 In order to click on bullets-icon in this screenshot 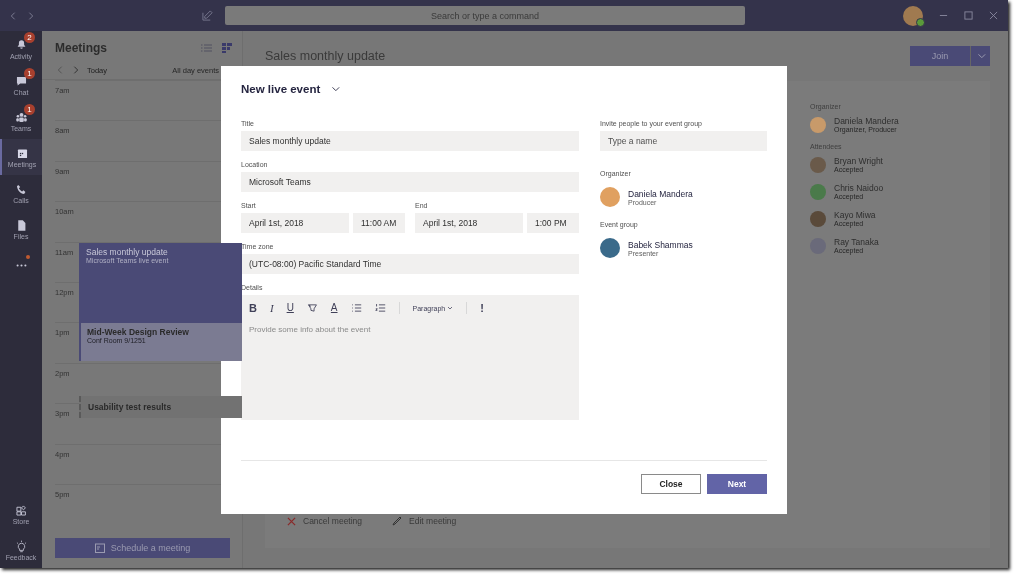, I will do `click(356, 308)`.